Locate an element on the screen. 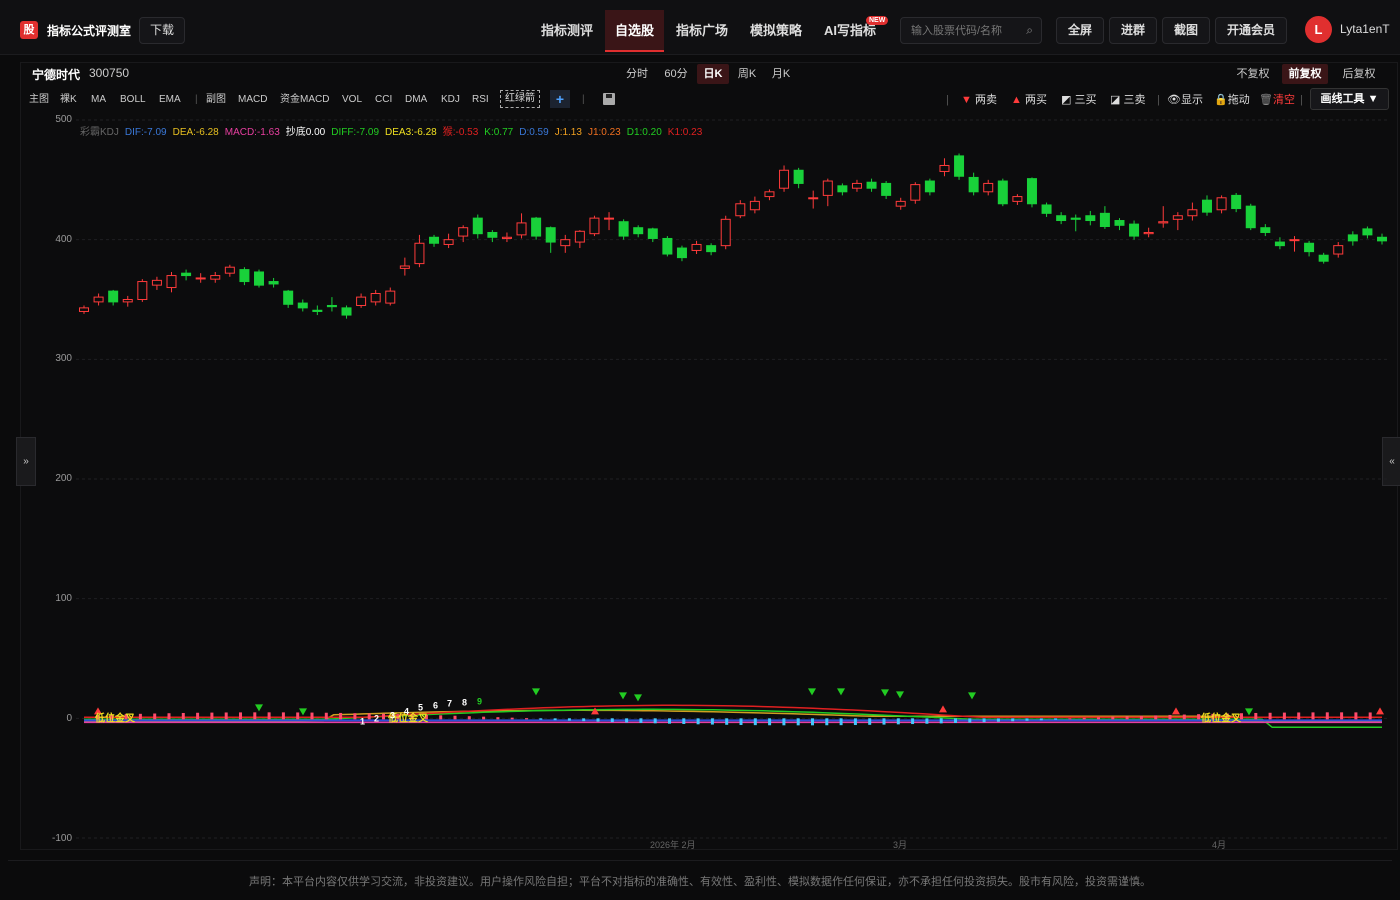  legend-item: J:1.13 is located at coordinates (568, 132).